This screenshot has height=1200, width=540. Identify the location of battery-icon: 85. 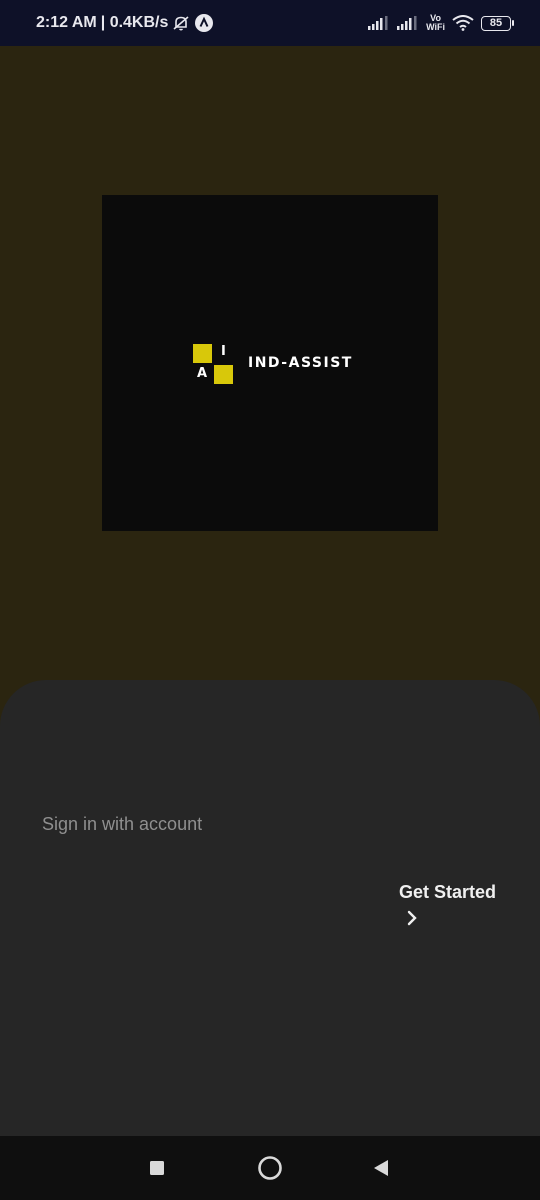
(497, 23).